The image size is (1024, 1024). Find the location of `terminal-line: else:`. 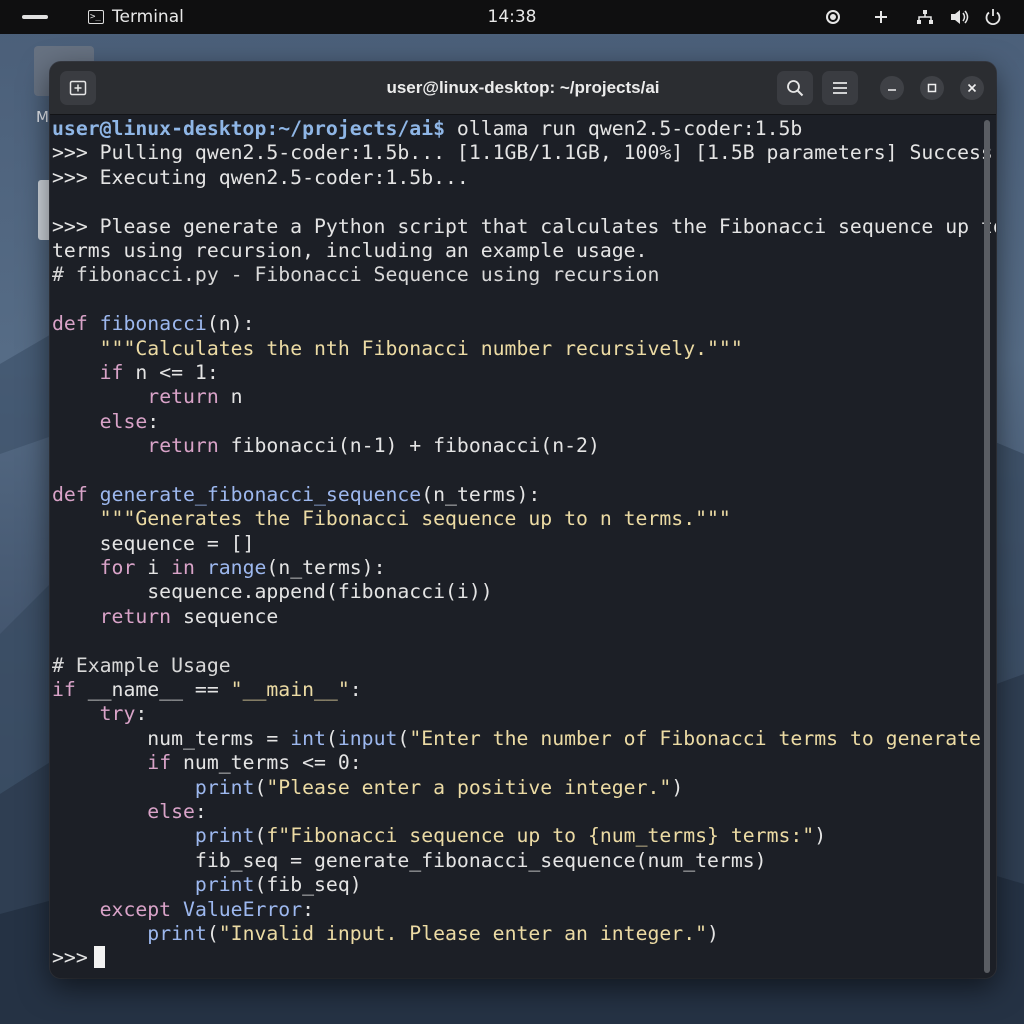

terminal-line: else: is located at coordinates (524, 812).